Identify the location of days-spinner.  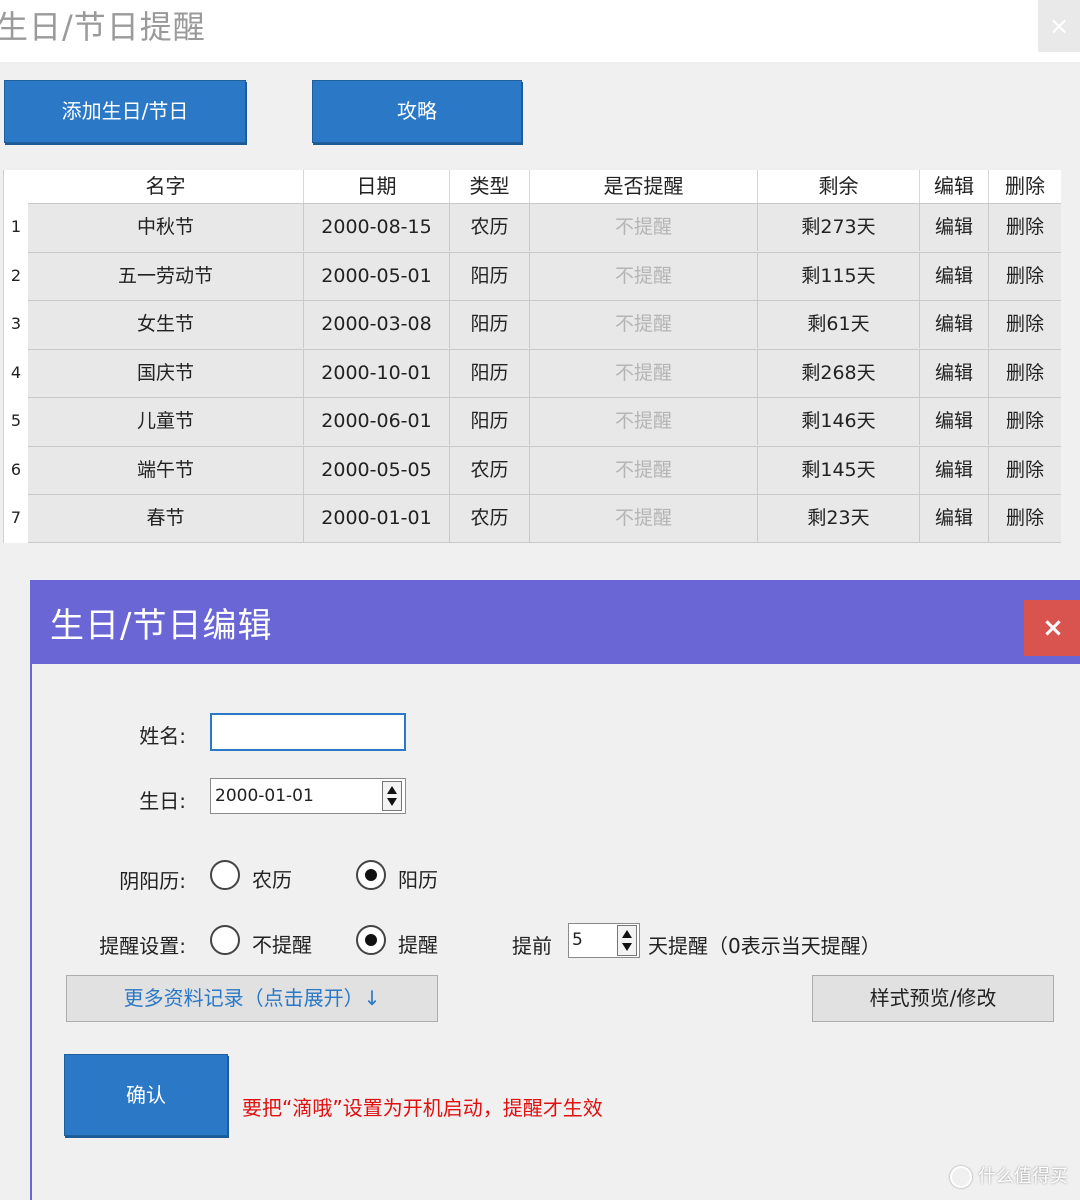
(627, 940).